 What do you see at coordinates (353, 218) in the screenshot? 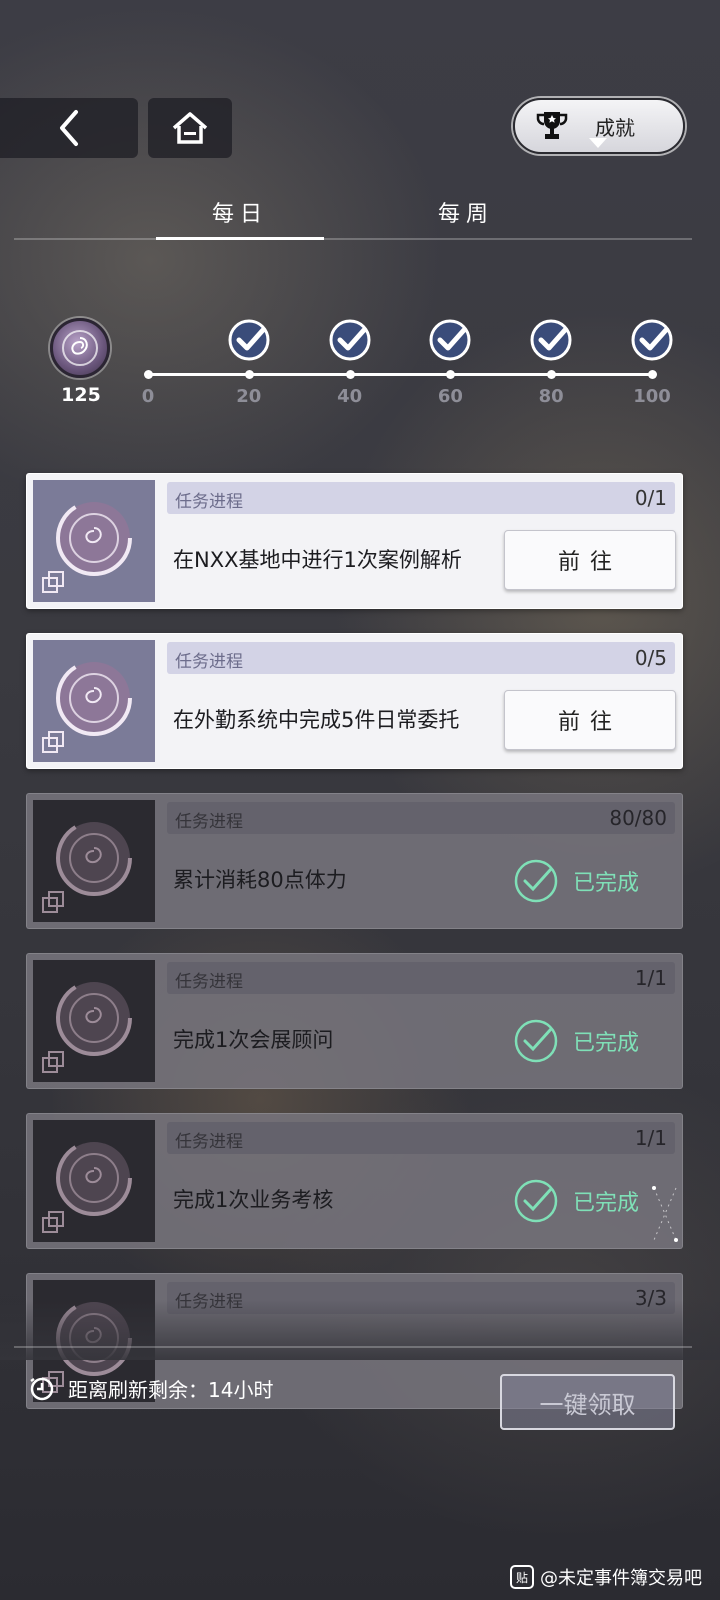
I see `tab-bar: 每日 每周` at bounding box center [353, 218].